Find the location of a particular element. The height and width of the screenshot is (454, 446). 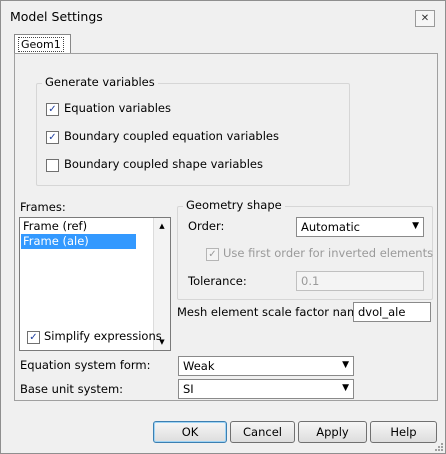

equation-system-form-dropdown: Weak ▼ is located at coordinates (266, 366).